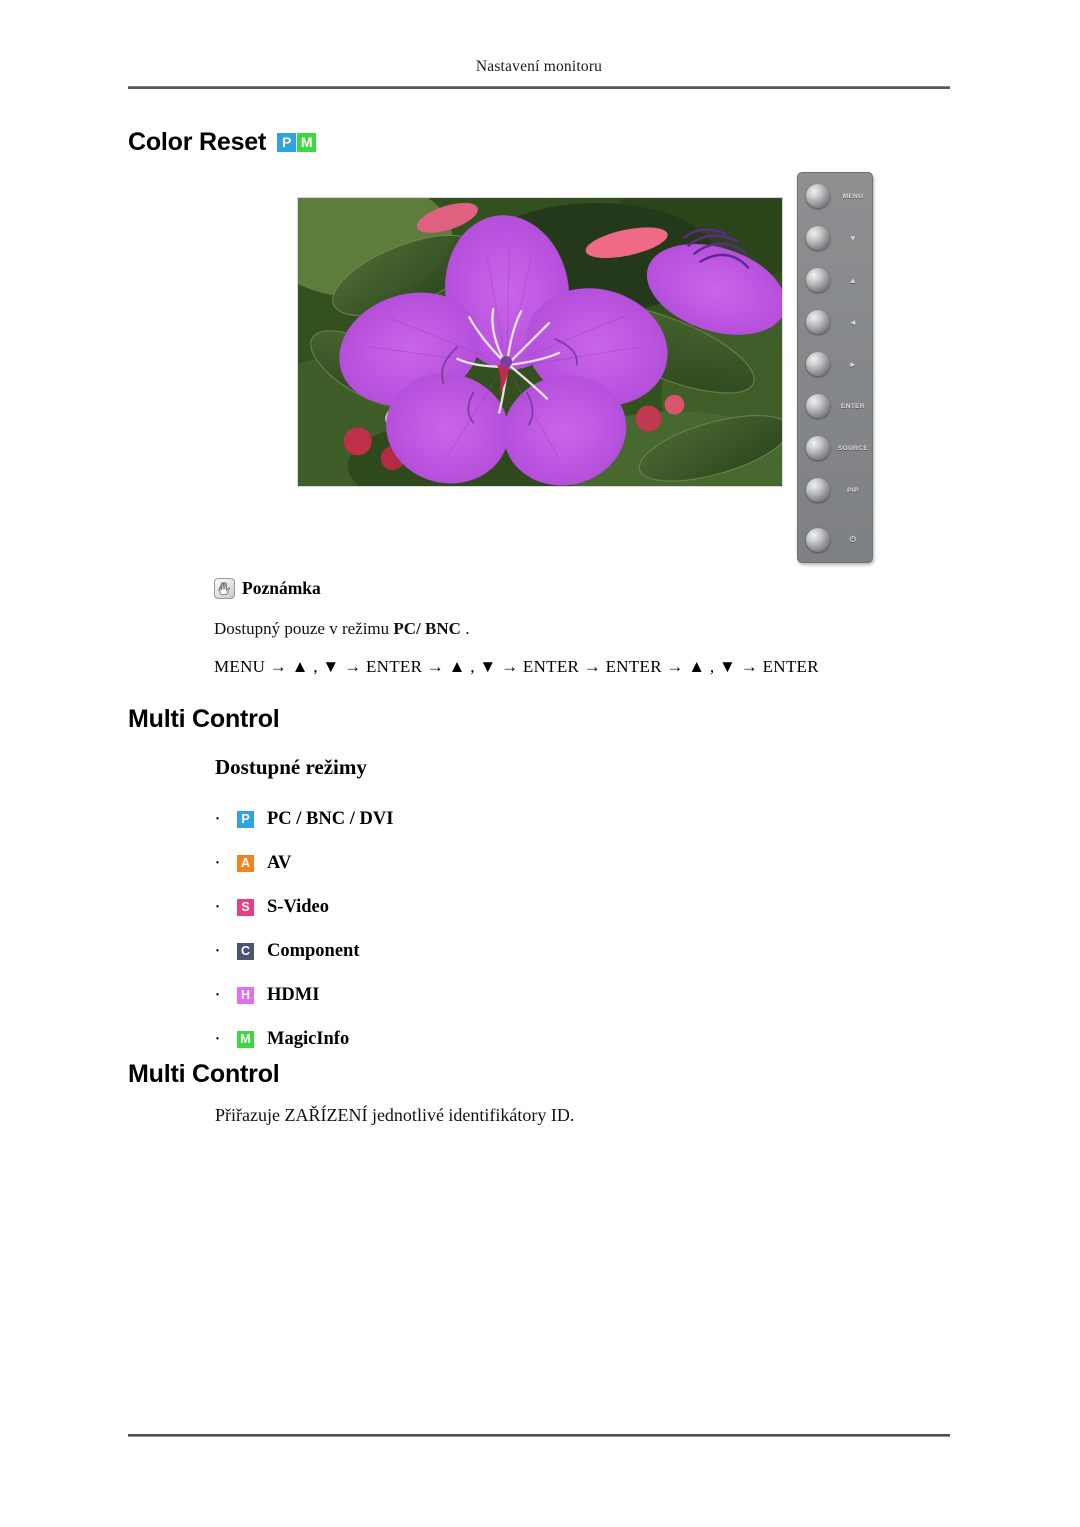  Describe the element at coordinates (281, 588) in the screenshot. I see `note-label: Poznámka` at that location.